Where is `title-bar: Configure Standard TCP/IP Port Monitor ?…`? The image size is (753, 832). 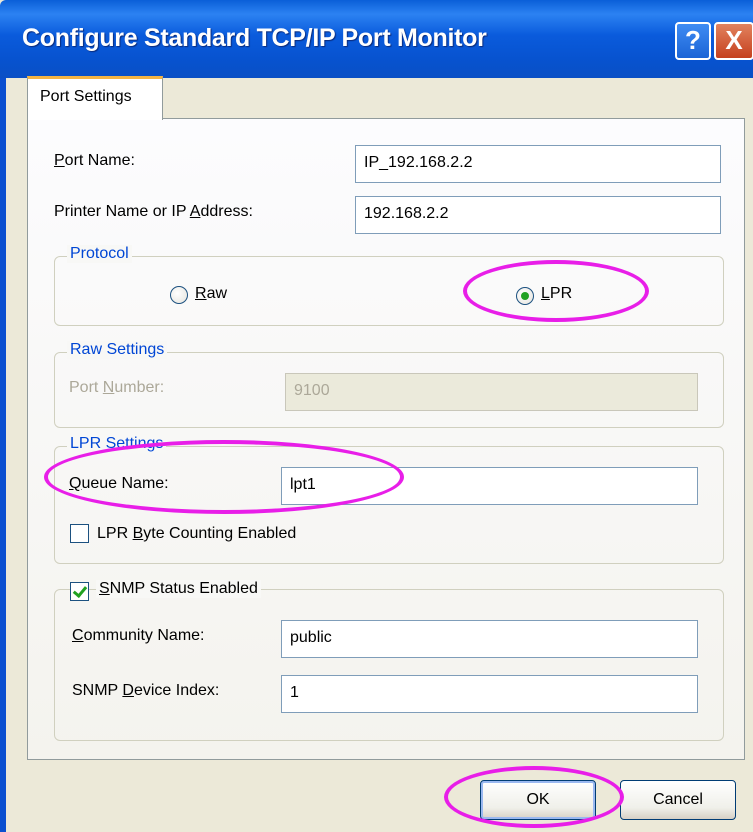 title-bar: Configure Standard TCP/IP Port Monitor ?… is located at coordinates (376, 39).